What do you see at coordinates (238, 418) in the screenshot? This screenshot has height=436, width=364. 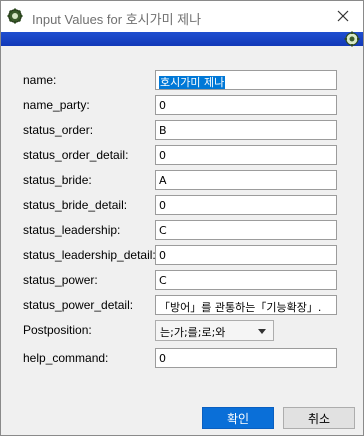 I see `ok-button: 확인` at bounding box center [238, 418].